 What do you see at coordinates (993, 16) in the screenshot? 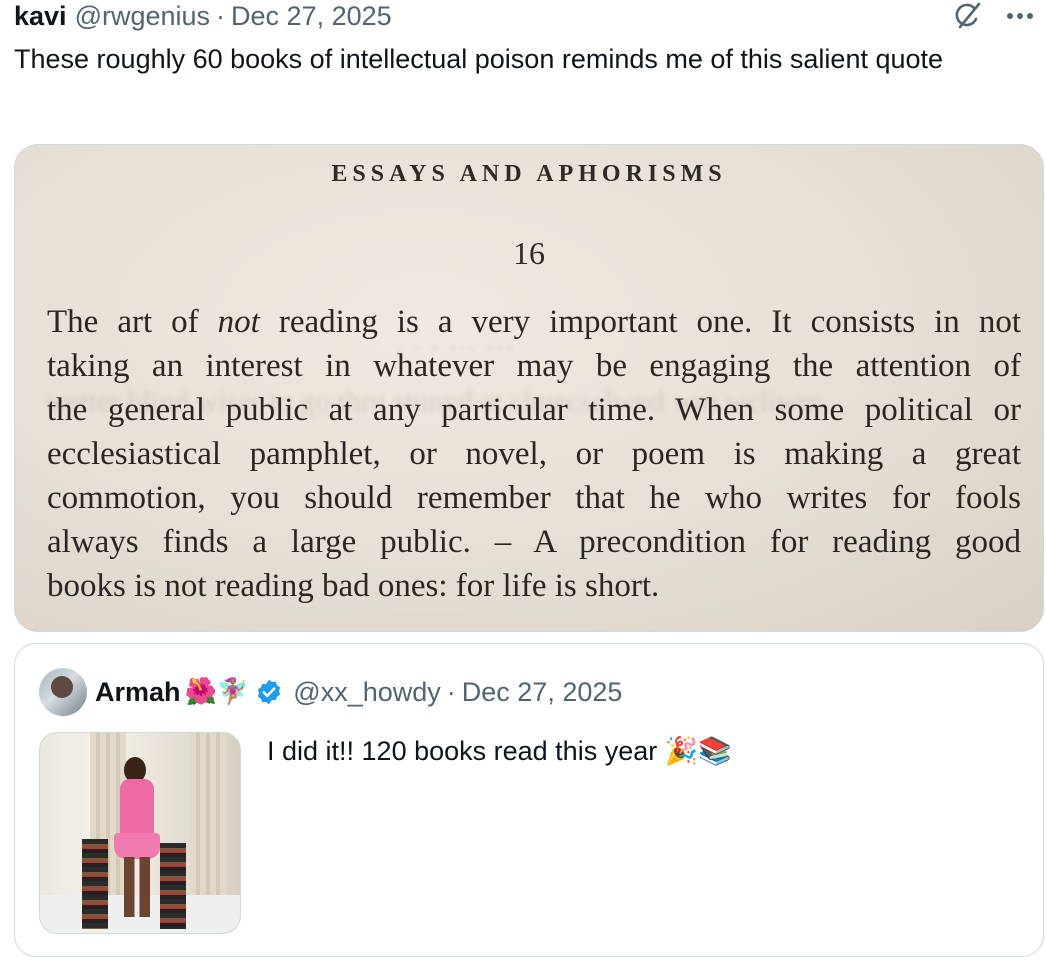
I see `header-actions` at bounding box center [993, 16].